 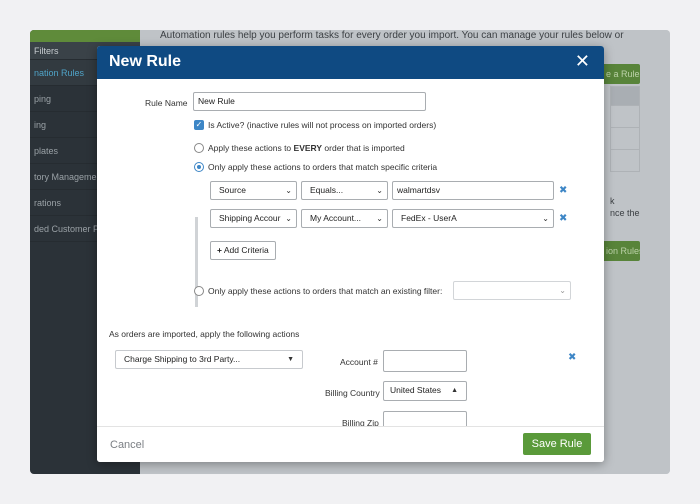 What do you see at coordinates (425, 361) in the screenshot?
I see `account-number-input` at bounding box center [425, 361].